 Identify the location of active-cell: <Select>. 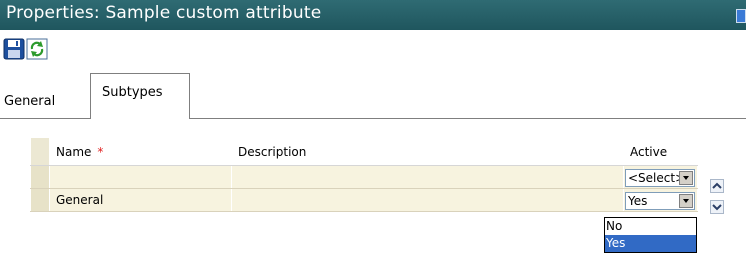
(660, 177).